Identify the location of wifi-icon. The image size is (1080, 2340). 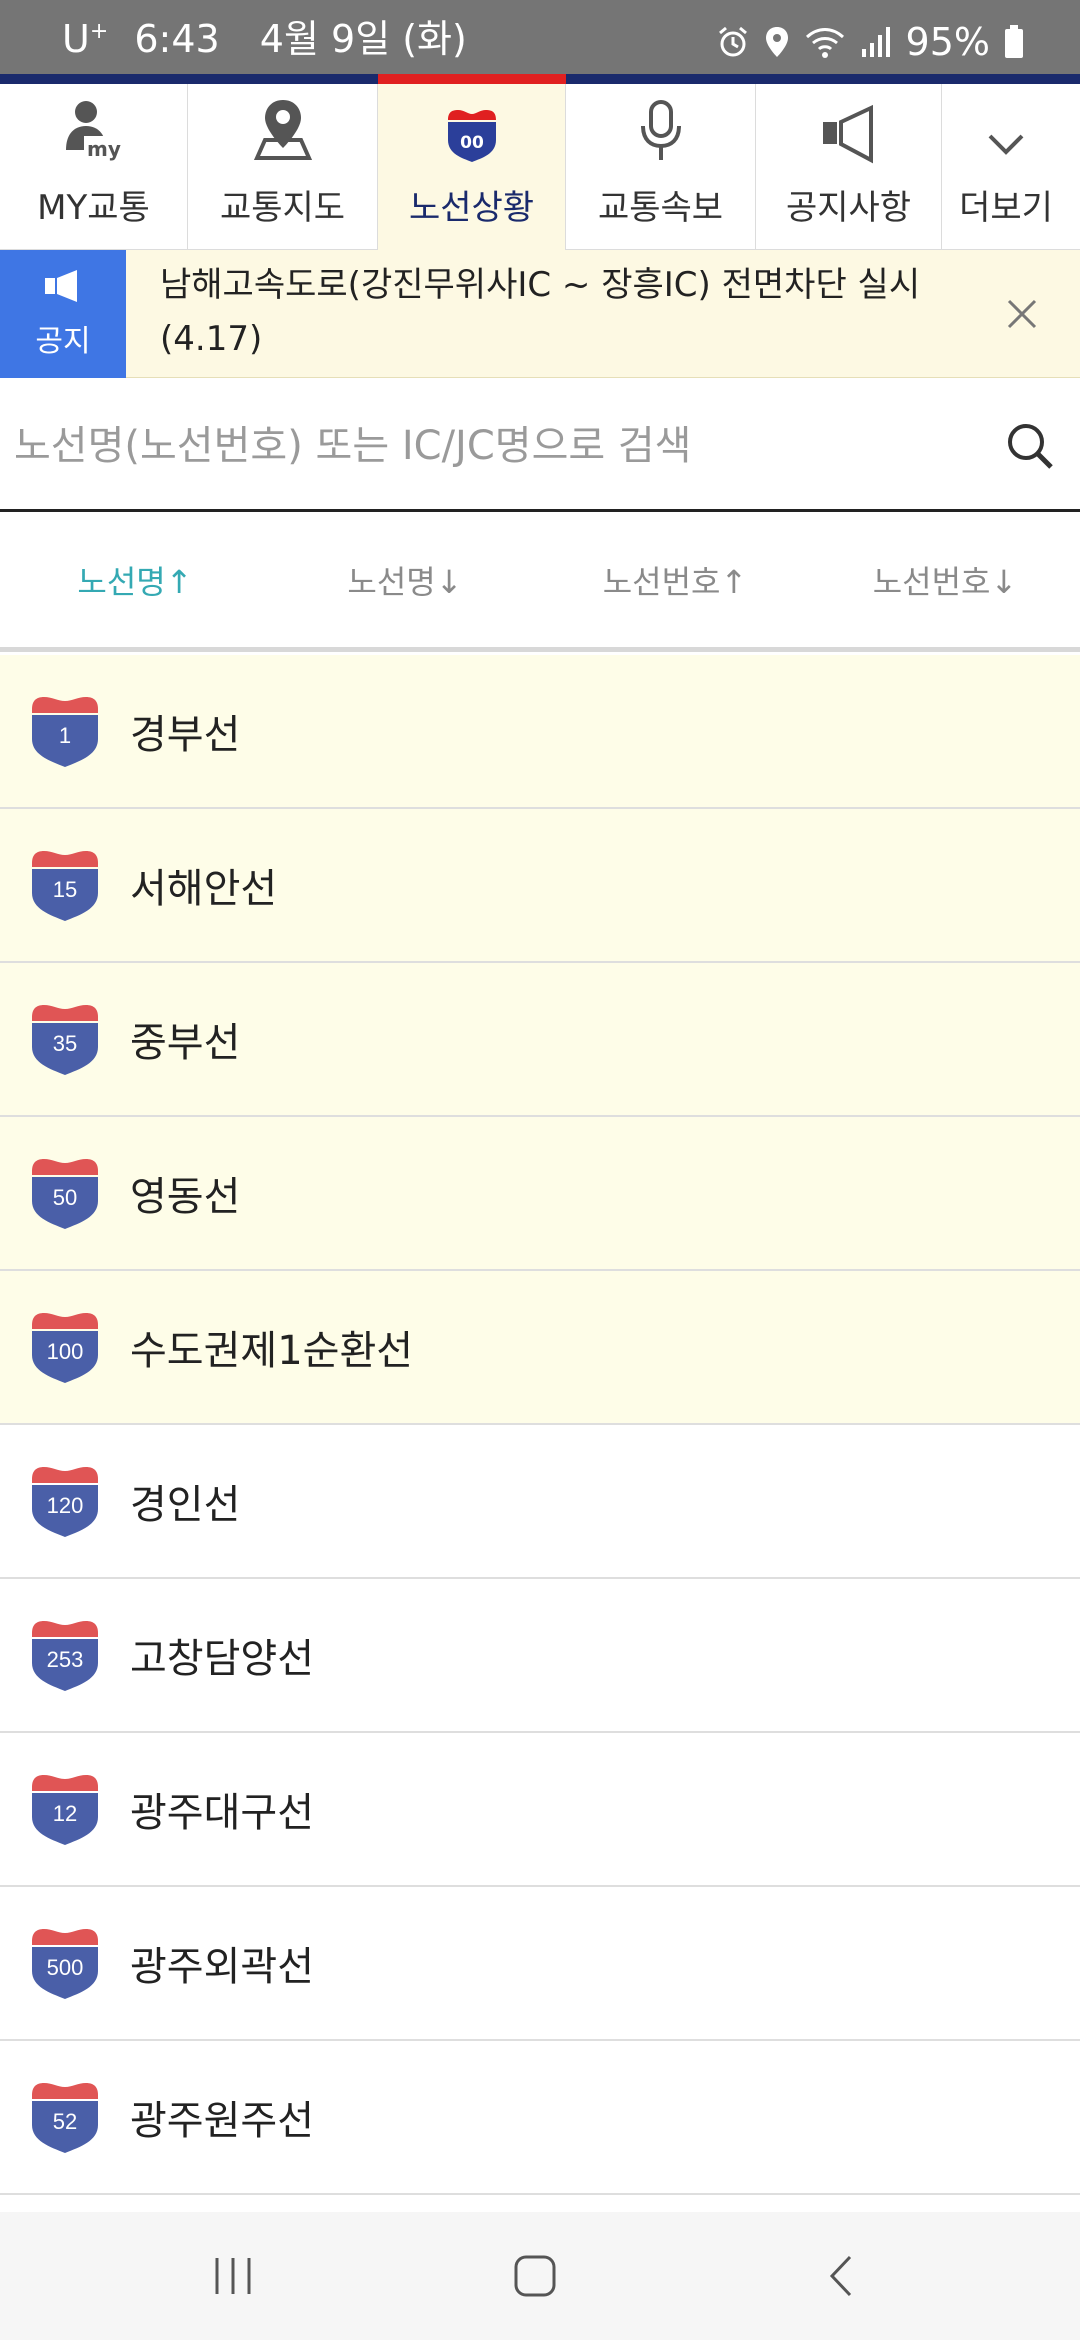
(825, 42).